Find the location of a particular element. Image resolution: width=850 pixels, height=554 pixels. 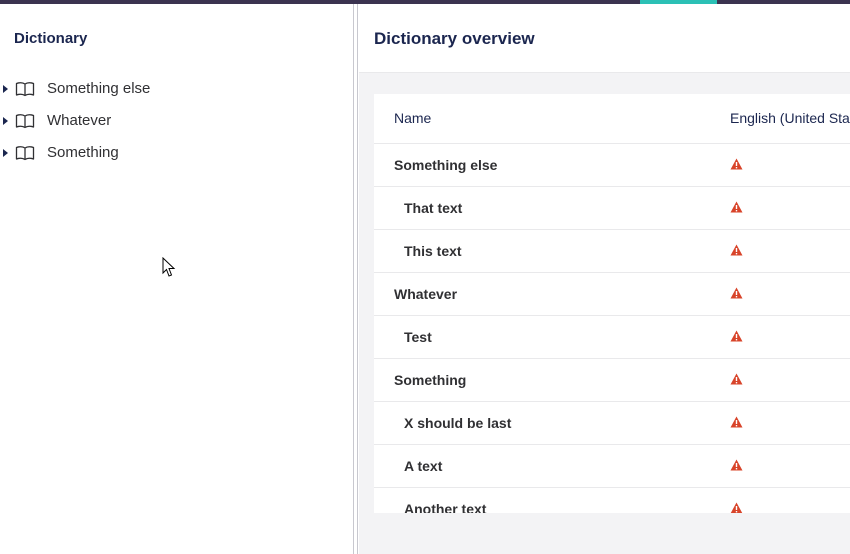

table-header-row: Name English (United Stat is located at coordinates (612, 119).